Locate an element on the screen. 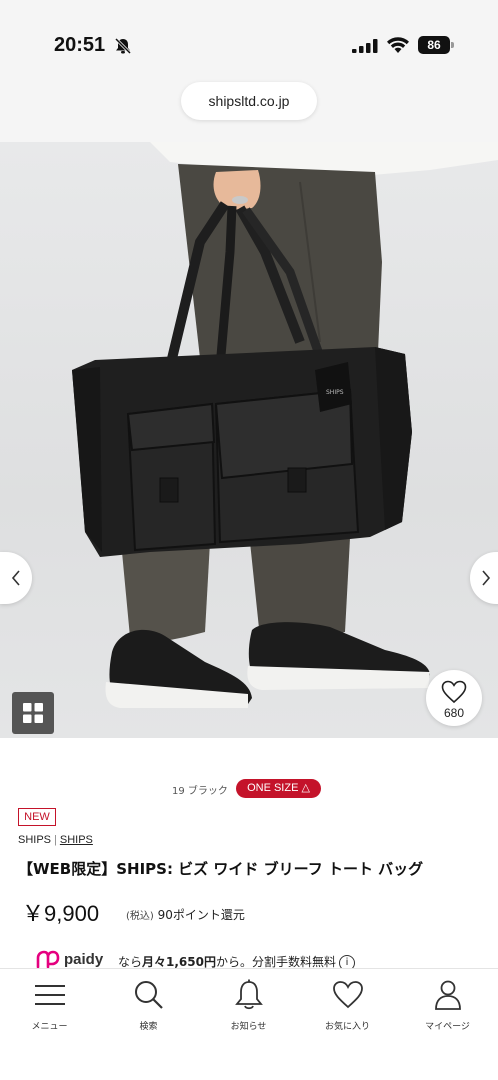 This screenshot has width=498, height=1080. battery-level: 86 is located at coordinates (434, 45).